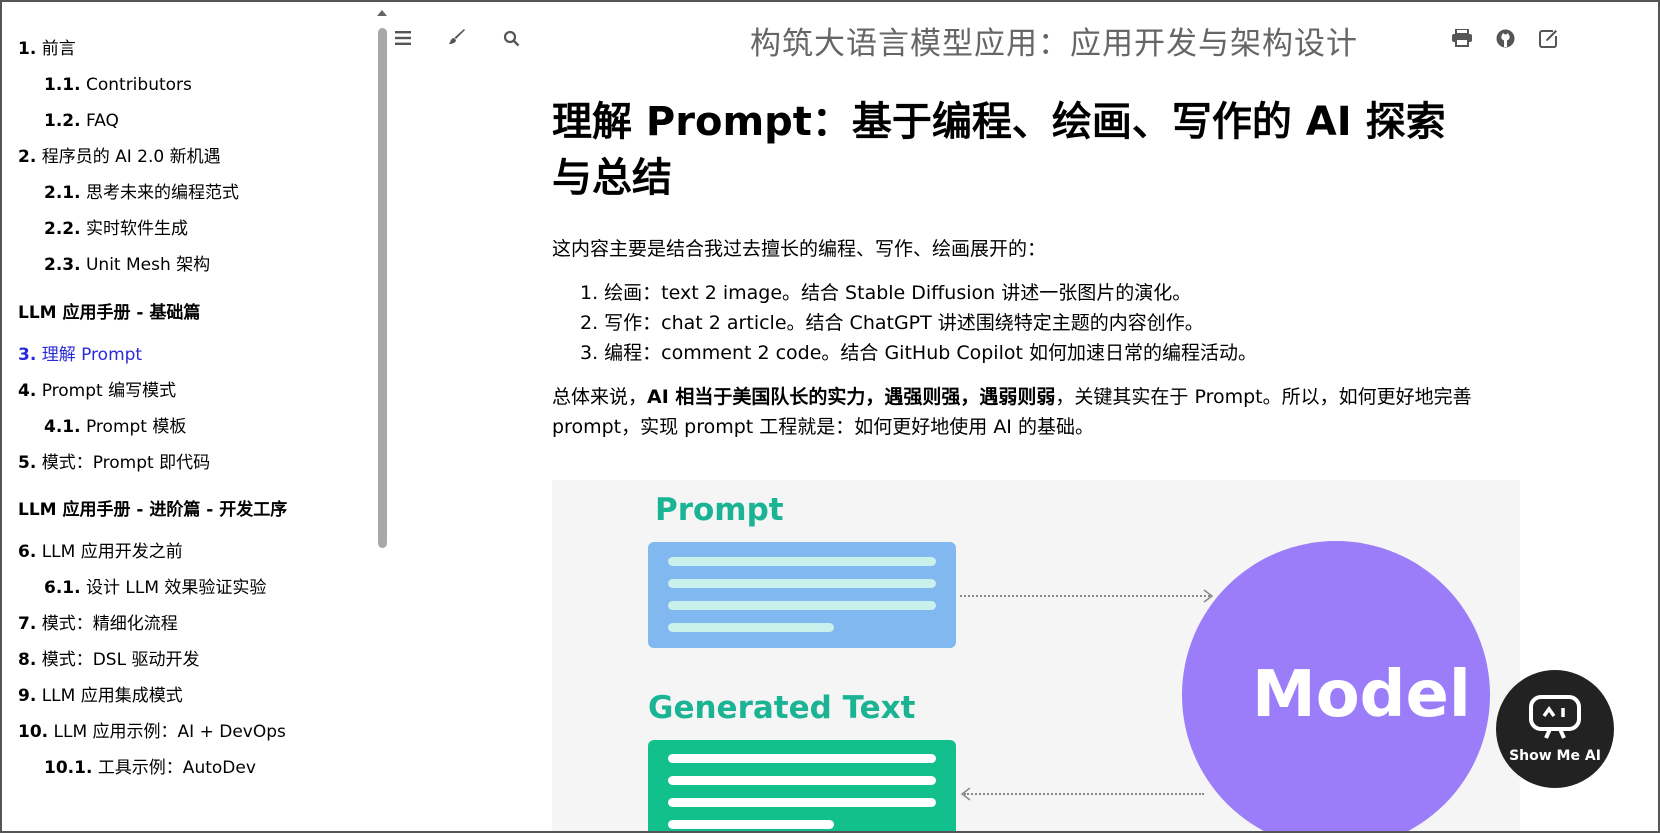 The height and width of the screenshot is (833, 1660). I want to click on print-icon, so click(1462, 38).